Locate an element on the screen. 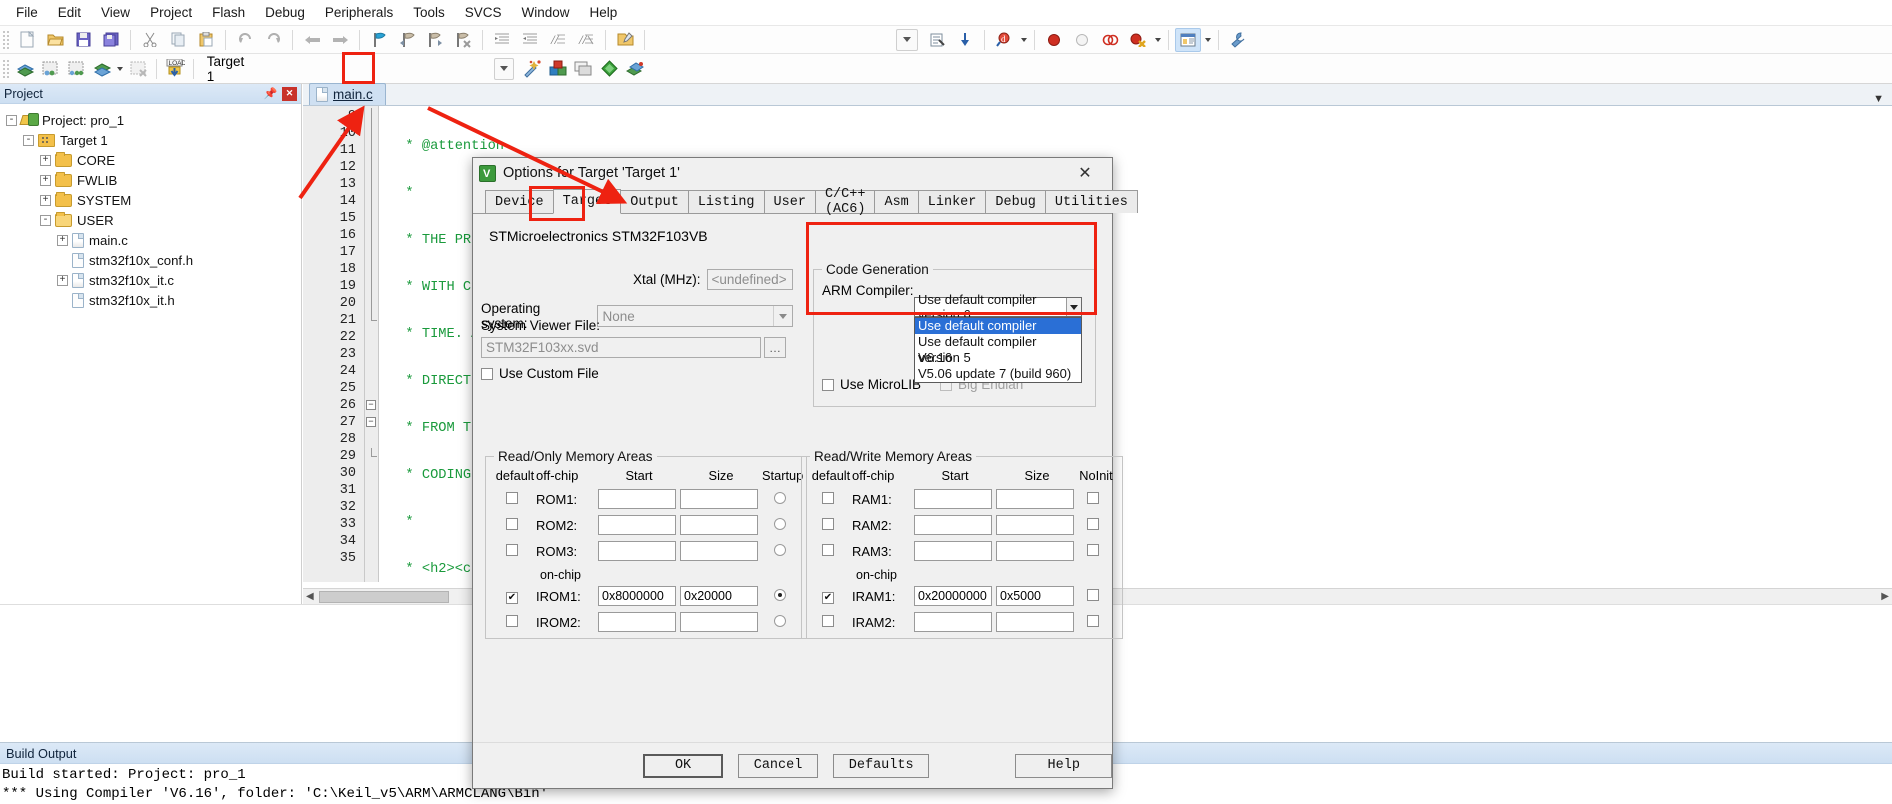 The image size is (1892, 804). ram2-default-checkbox is located at coordinates (828, 523).